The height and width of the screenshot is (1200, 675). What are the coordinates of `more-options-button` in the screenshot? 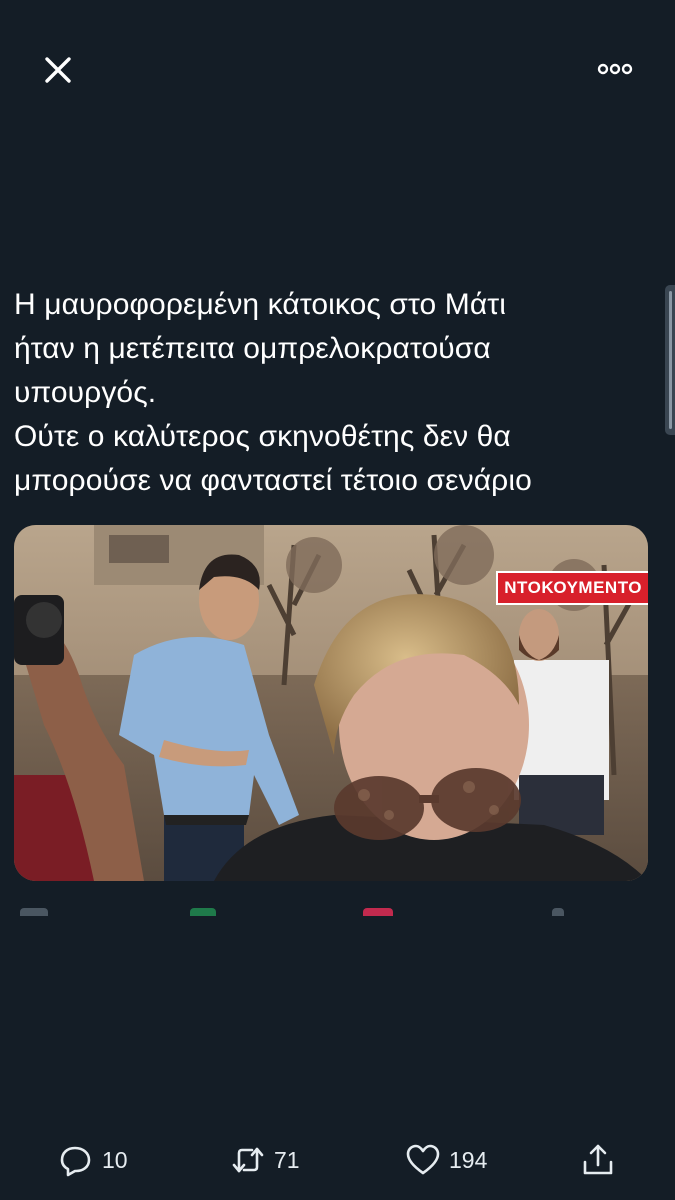 It's located at (615, 69).